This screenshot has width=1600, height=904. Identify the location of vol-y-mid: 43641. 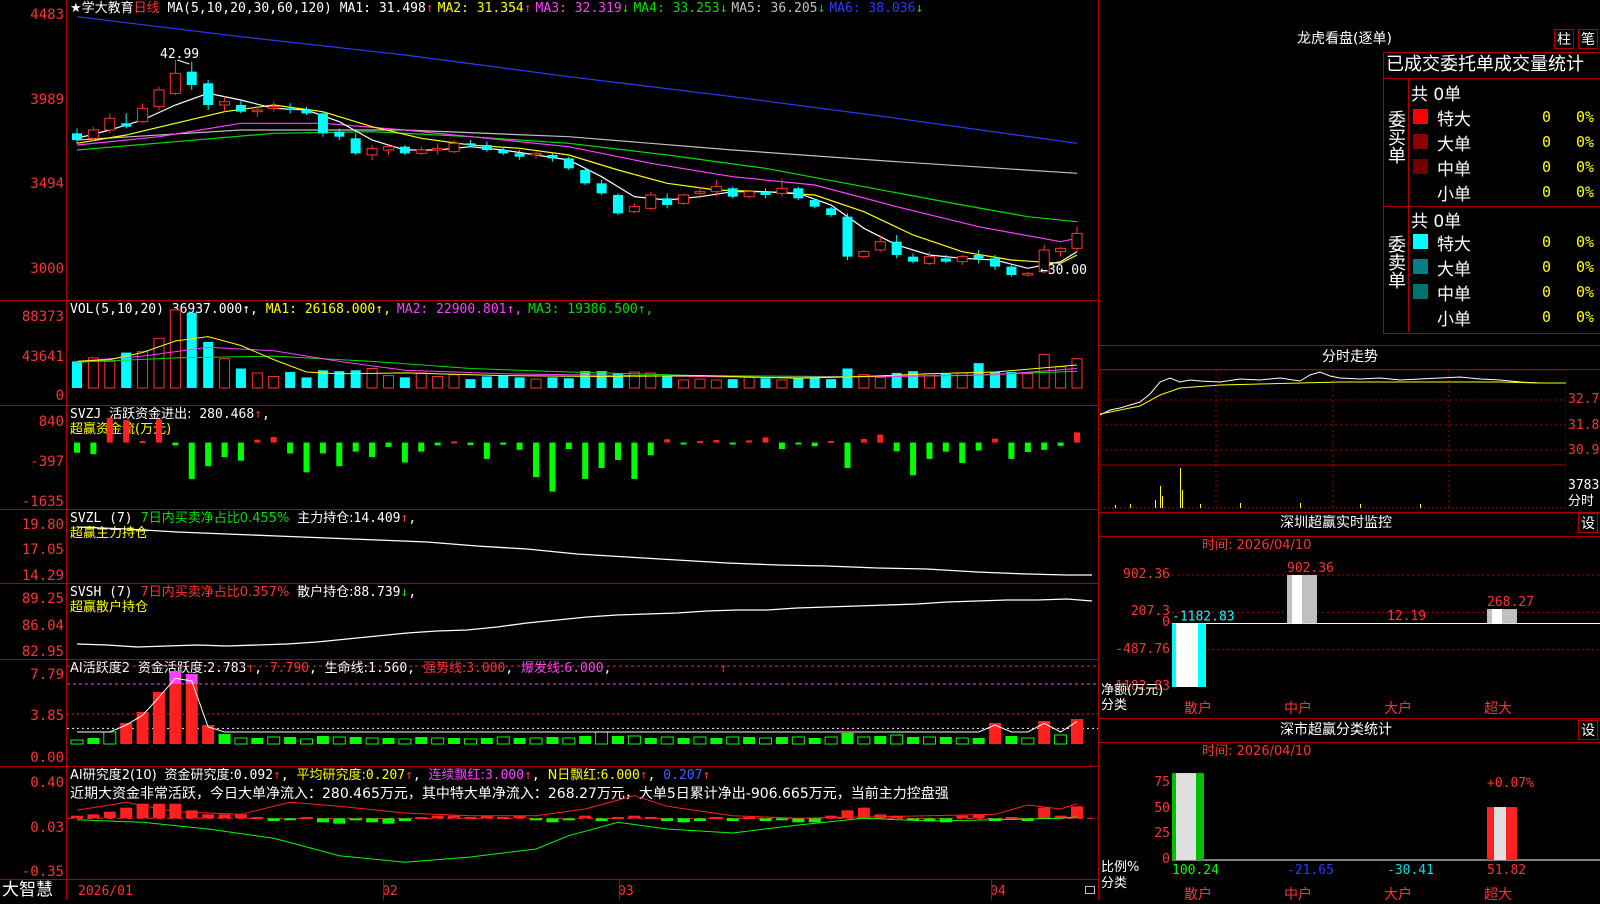
(42, 357).